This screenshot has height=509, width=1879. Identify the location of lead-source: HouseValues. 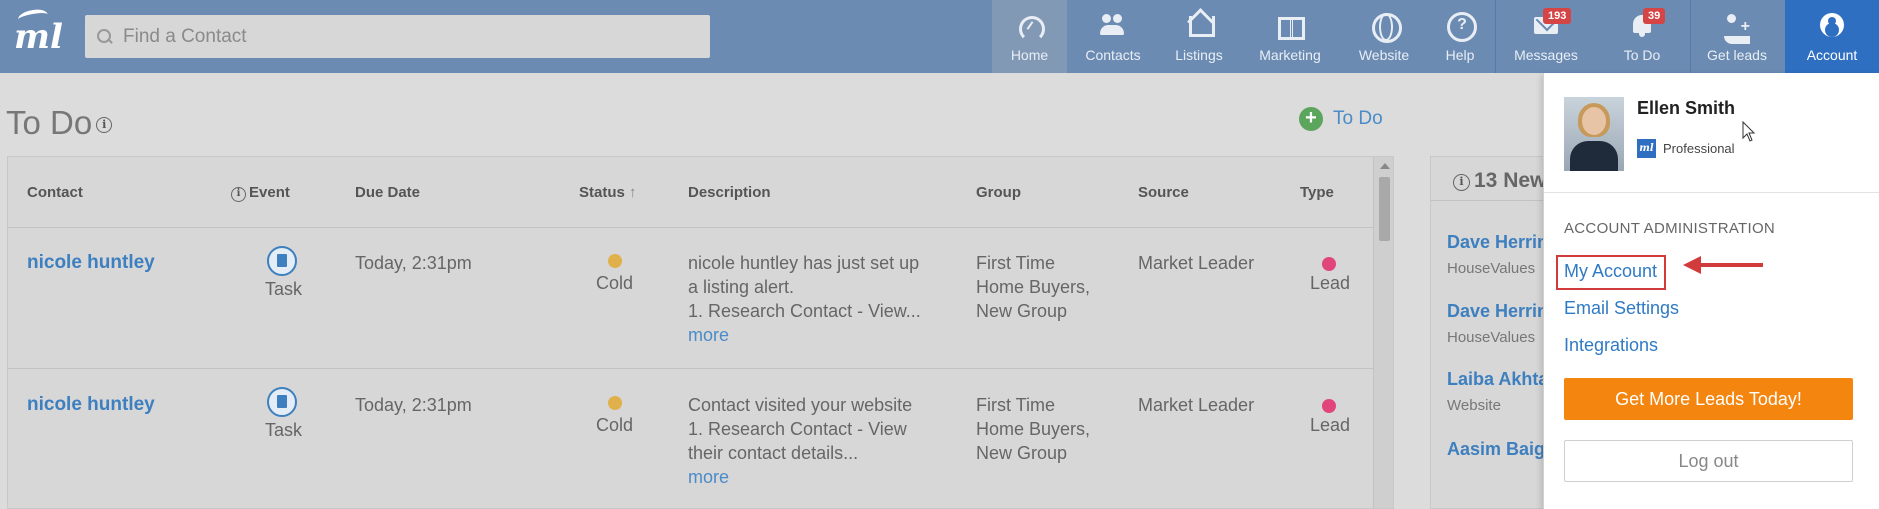
(1491, 337).